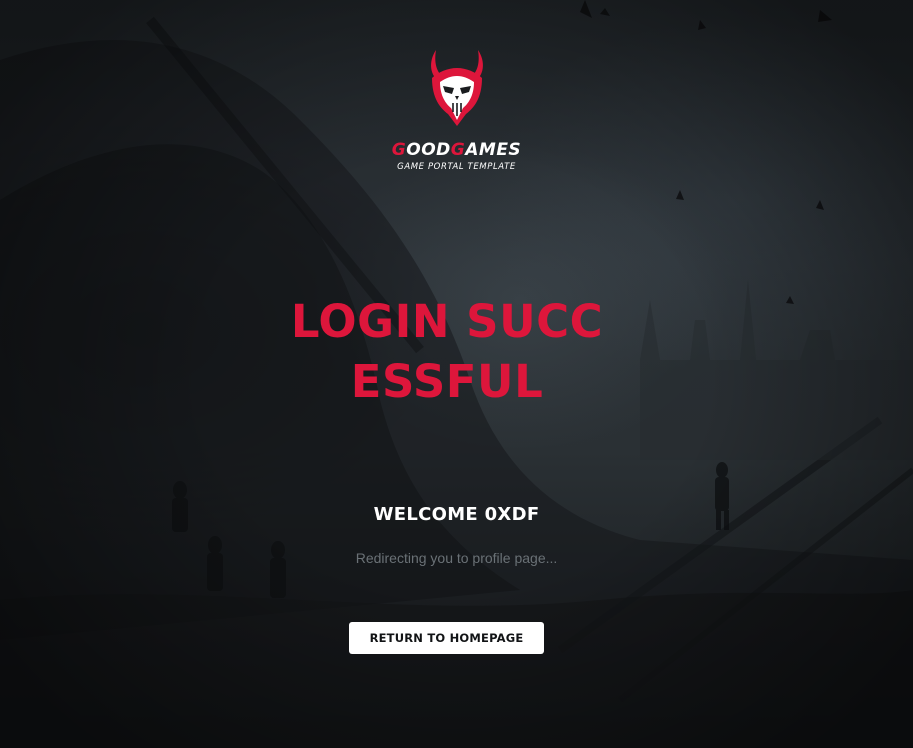 The image size is (913, 748). What do you see at coordinates (456, 514) in the screenshot?
I see `welcome-message: WELCOME 0XDF` at bounding box center [456, 514].